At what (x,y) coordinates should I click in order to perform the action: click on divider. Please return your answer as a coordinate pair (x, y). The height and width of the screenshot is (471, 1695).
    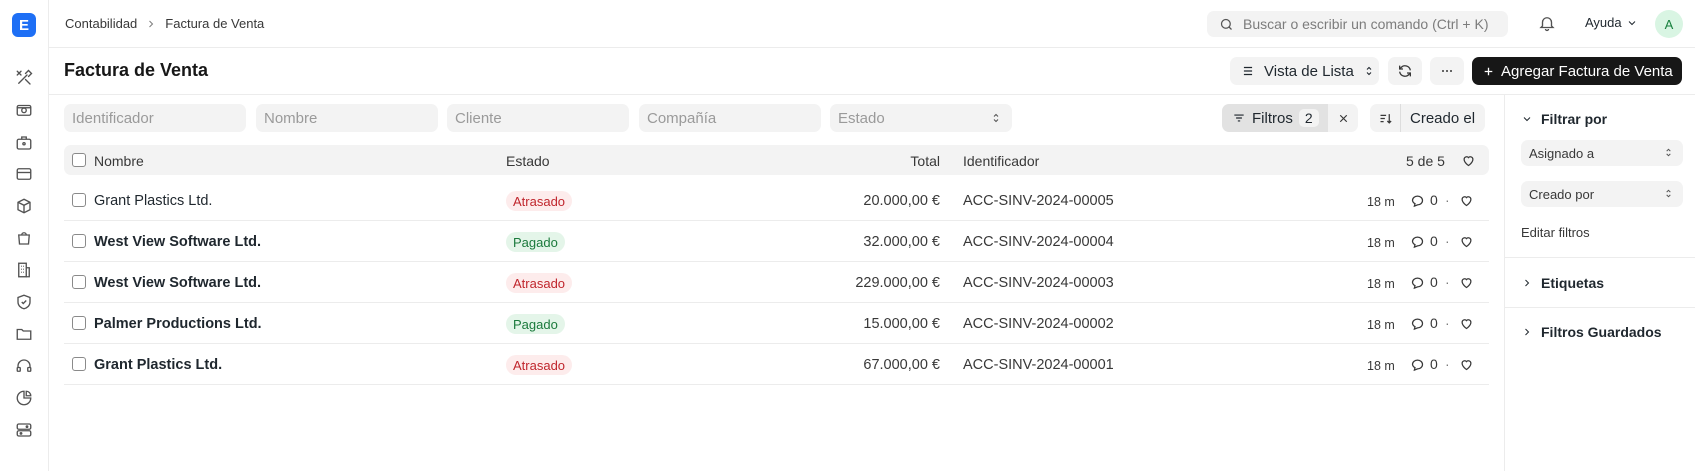
    Looking at the image, I should click on (1600, 257).